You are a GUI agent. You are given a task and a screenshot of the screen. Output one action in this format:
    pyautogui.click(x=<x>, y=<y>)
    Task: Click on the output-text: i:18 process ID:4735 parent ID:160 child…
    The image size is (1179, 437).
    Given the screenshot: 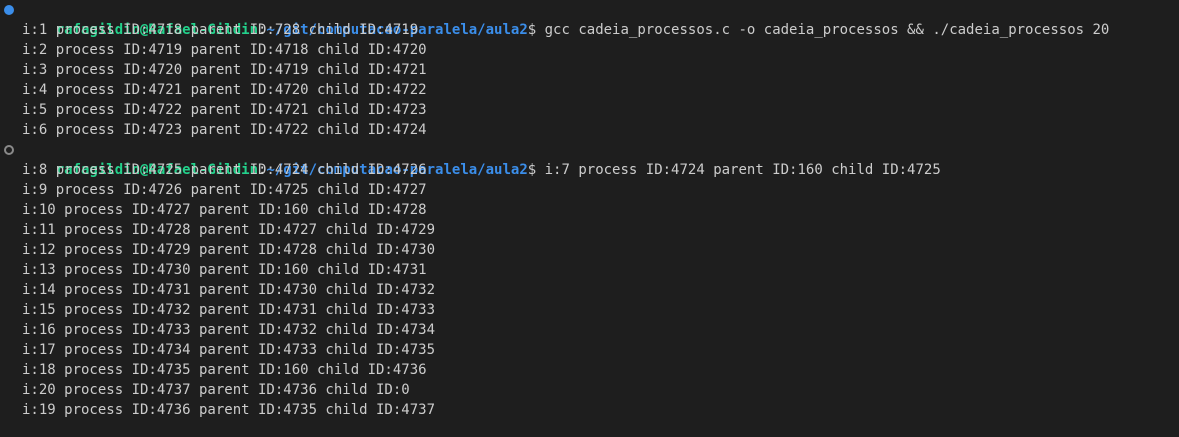 What is the action you would take?
    pyautogui.click(x=224, y=370)
    